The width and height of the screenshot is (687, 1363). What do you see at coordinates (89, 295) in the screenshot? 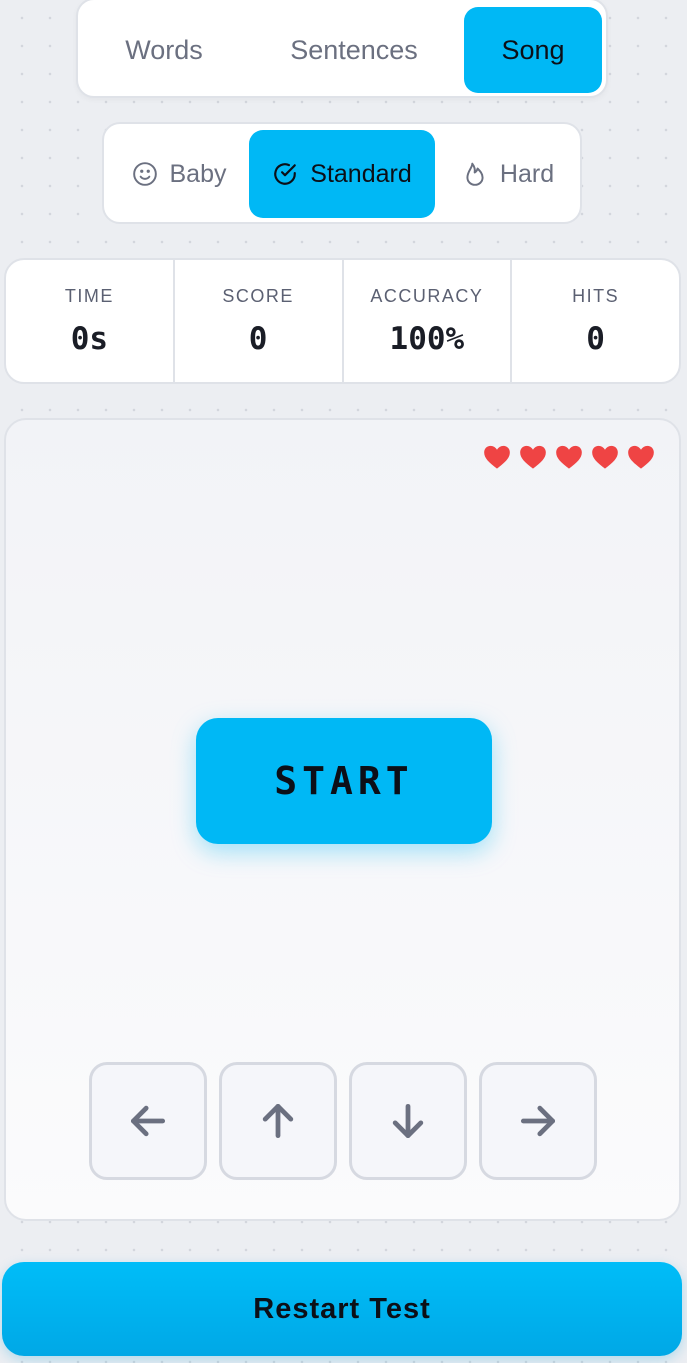
I see `stat-time-label: TIME` at bounding box center [89, 295].